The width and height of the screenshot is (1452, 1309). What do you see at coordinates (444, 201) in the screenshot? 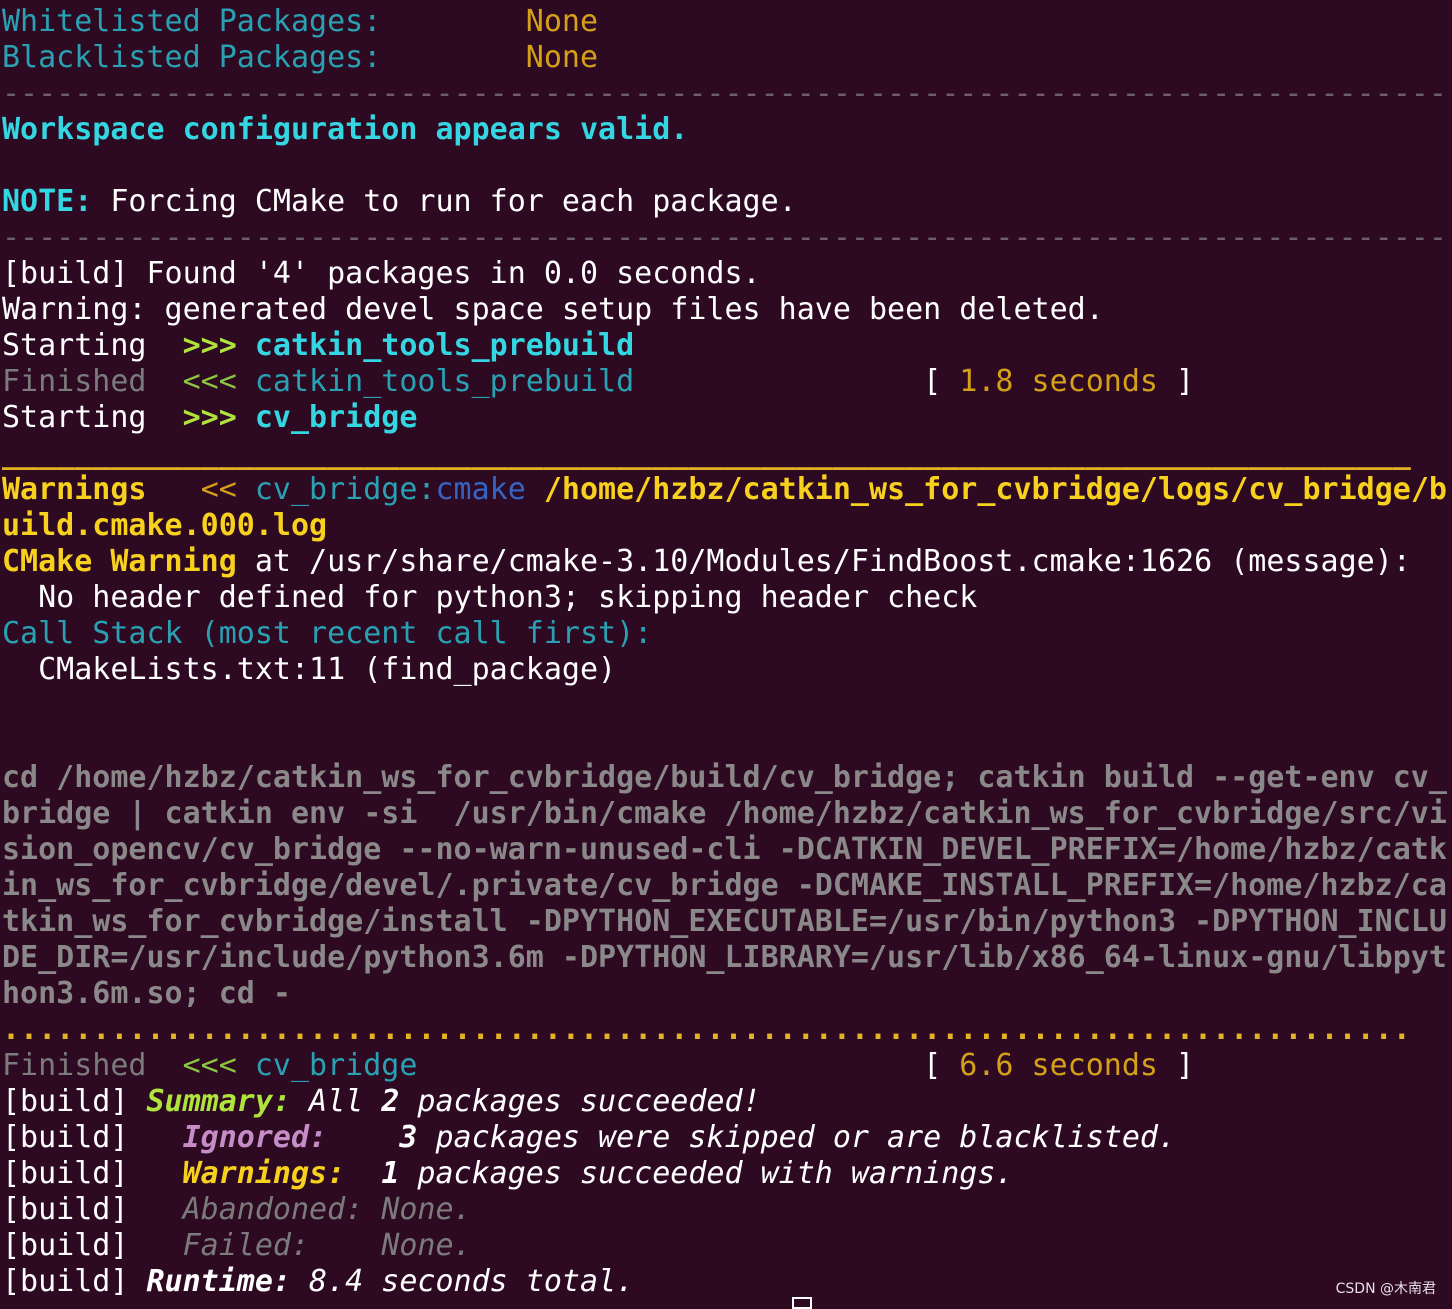
I see `note-text: Forcing CMake to run for each package.` at bounding box center [444, 201].